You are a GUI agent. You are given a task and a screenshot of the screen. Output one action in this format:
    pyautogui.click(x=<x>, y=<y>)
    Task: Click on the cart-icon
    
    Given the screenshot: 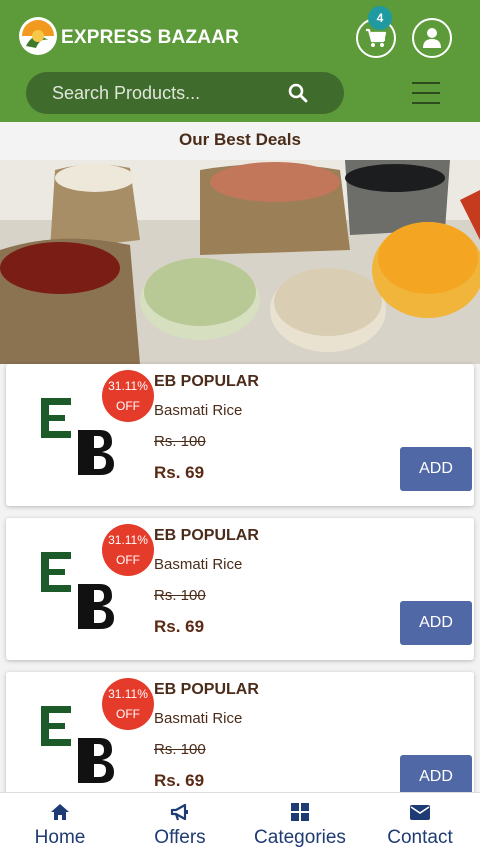 What is the action you would take?
    pyautogui.click(x=376, y=37)
    